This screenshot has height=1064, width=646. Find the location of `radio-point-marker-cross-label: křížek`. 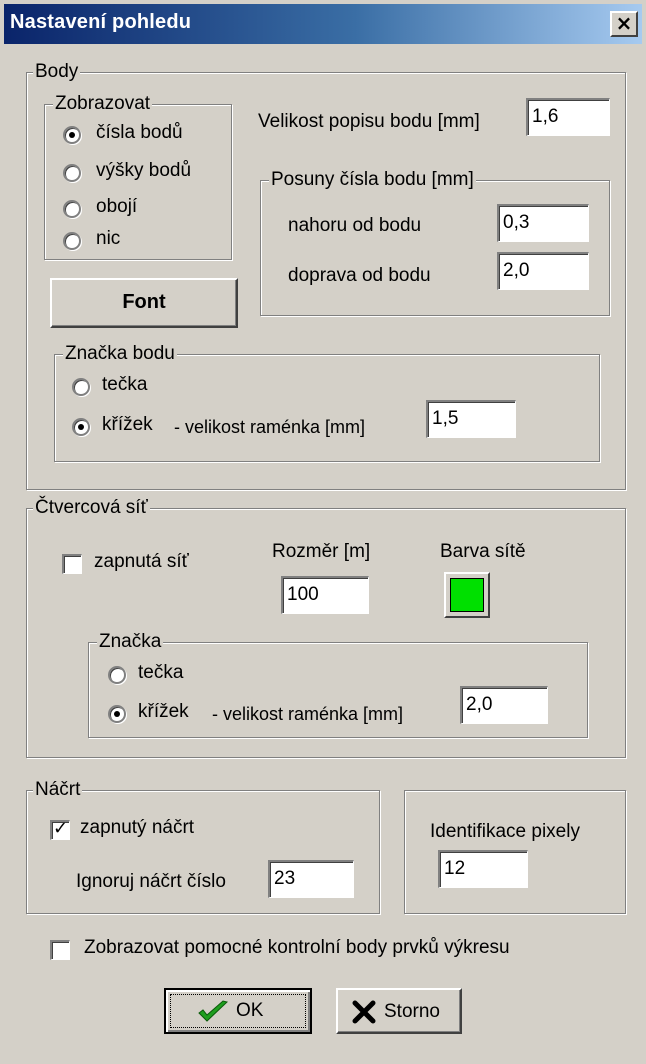

radio-point-marker-cross-label: křížek is located at coordinates (127, 425).